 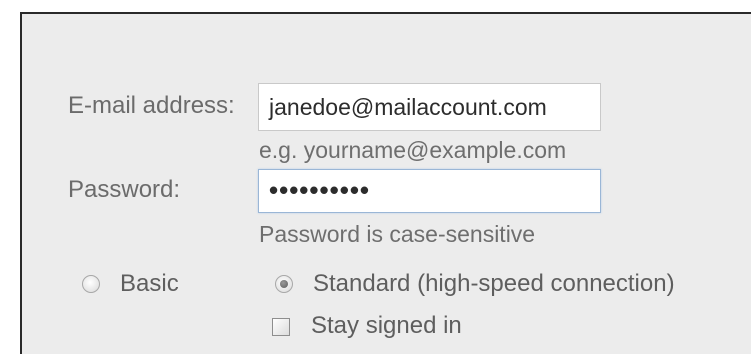 What do you see at coordinates (284, 284) in the screenshot?
I see `standard-radio` at bounding box center [284, 284].